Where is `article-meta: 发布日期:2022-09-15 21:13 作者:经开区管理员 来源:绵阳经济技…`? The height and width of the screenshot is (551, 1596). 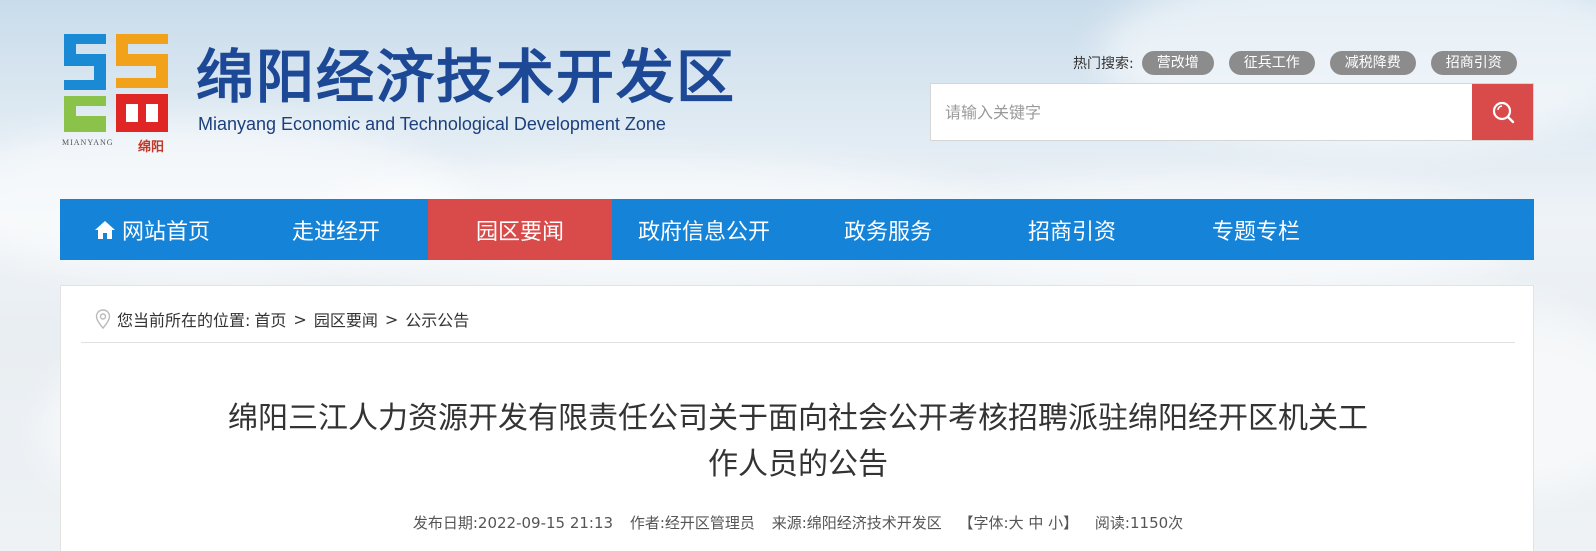
article-meta: 发布日期:2022-09-15 21:13 作者:经开区管理员 来源:绵阳经济技… is located at coordinates (798, 522).